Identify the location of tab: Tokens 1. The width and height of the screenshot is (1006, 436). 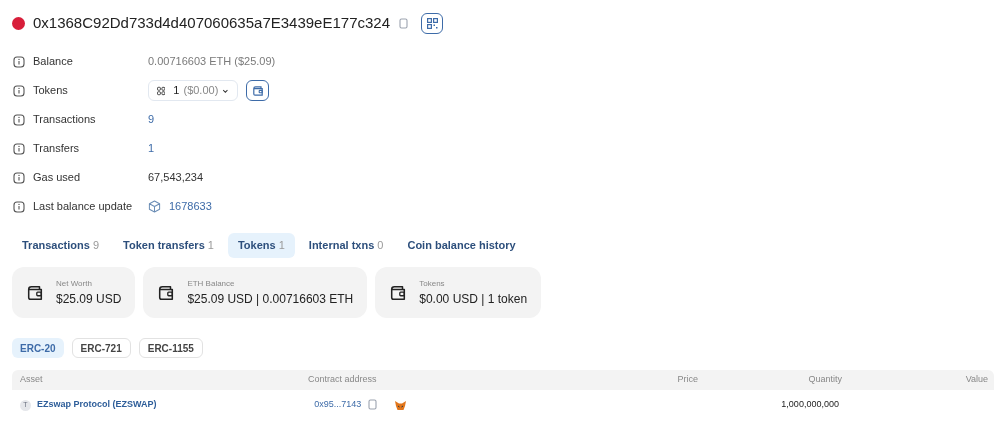
(261, 245).